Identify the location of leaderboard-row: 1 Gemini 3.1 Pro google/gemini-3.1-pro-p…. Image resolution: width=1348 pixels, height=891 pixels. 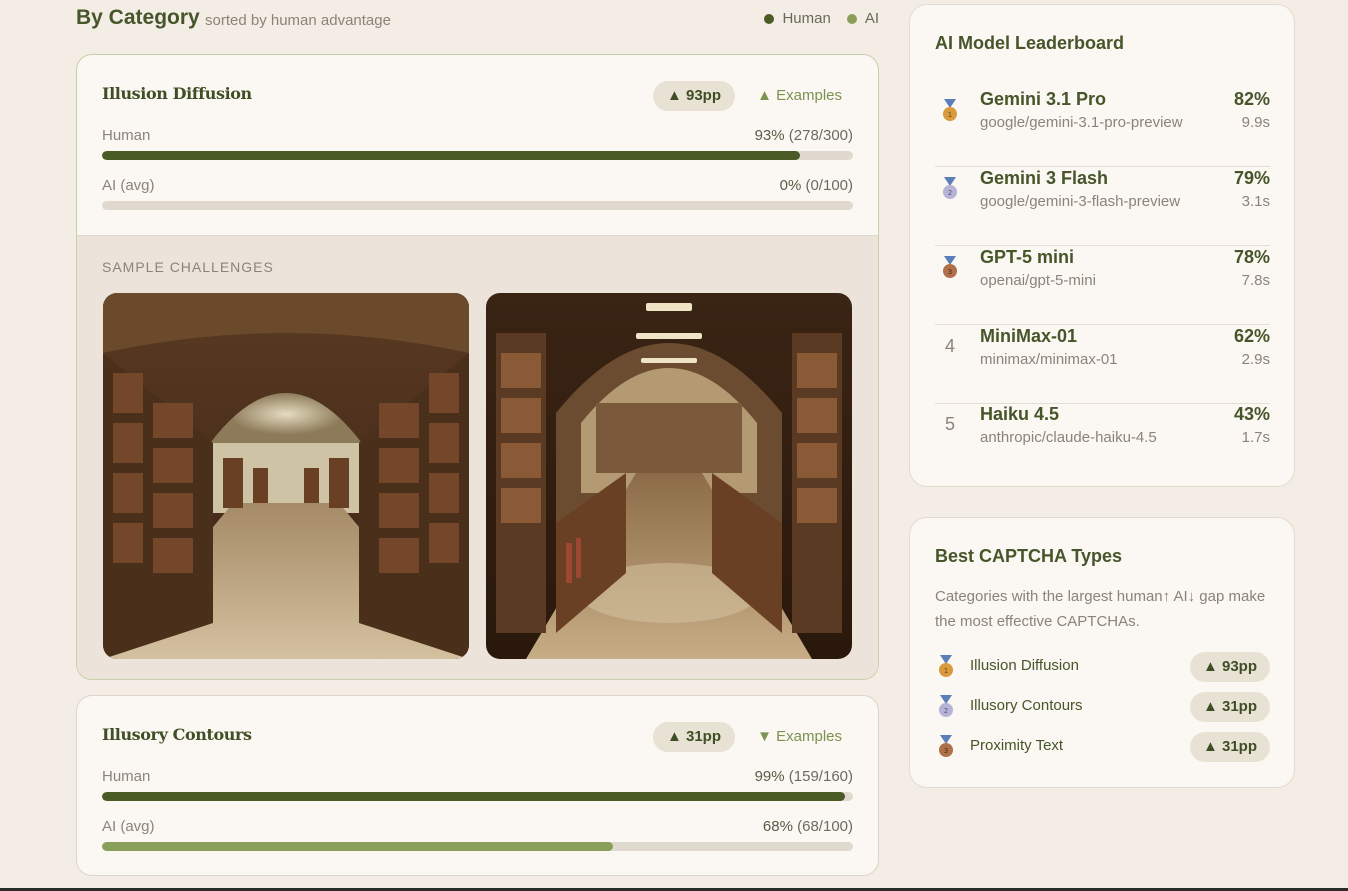
(1102, 128).